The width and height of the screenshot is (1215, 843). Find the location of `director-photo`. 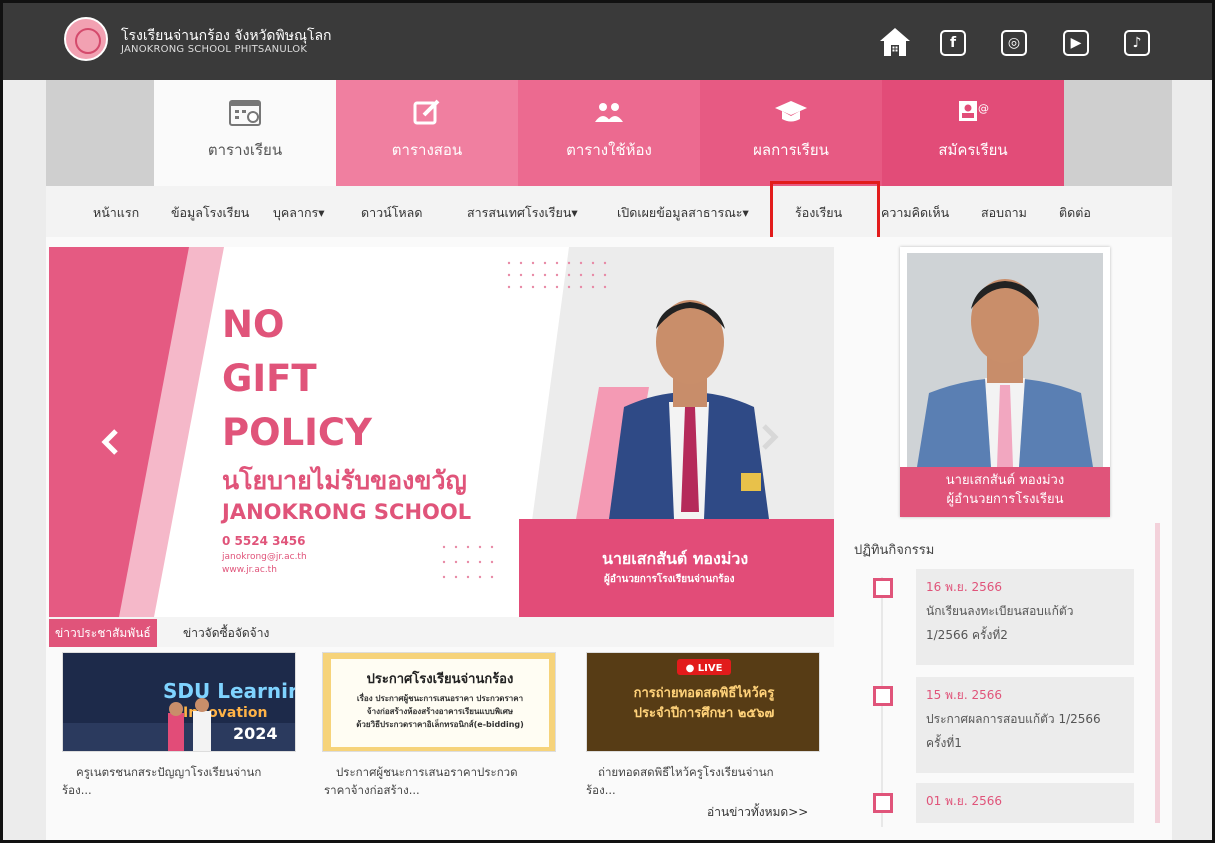

director-photo is located at coordinates (1005, 360).